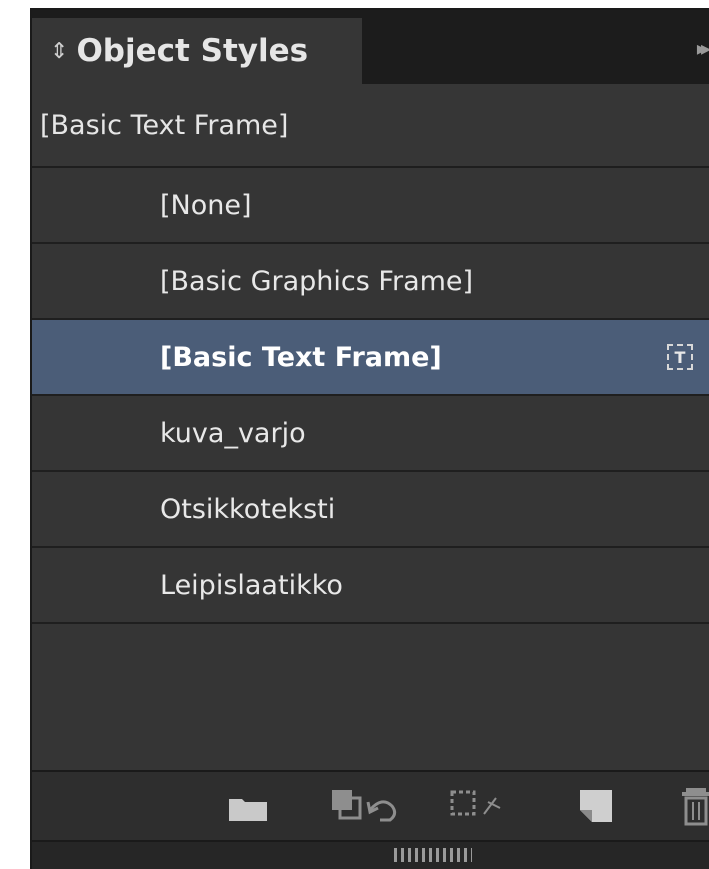 The width and height of the screenshot is (709, 869). I want to click on tab-label: Object Styles, so click(192, 51).